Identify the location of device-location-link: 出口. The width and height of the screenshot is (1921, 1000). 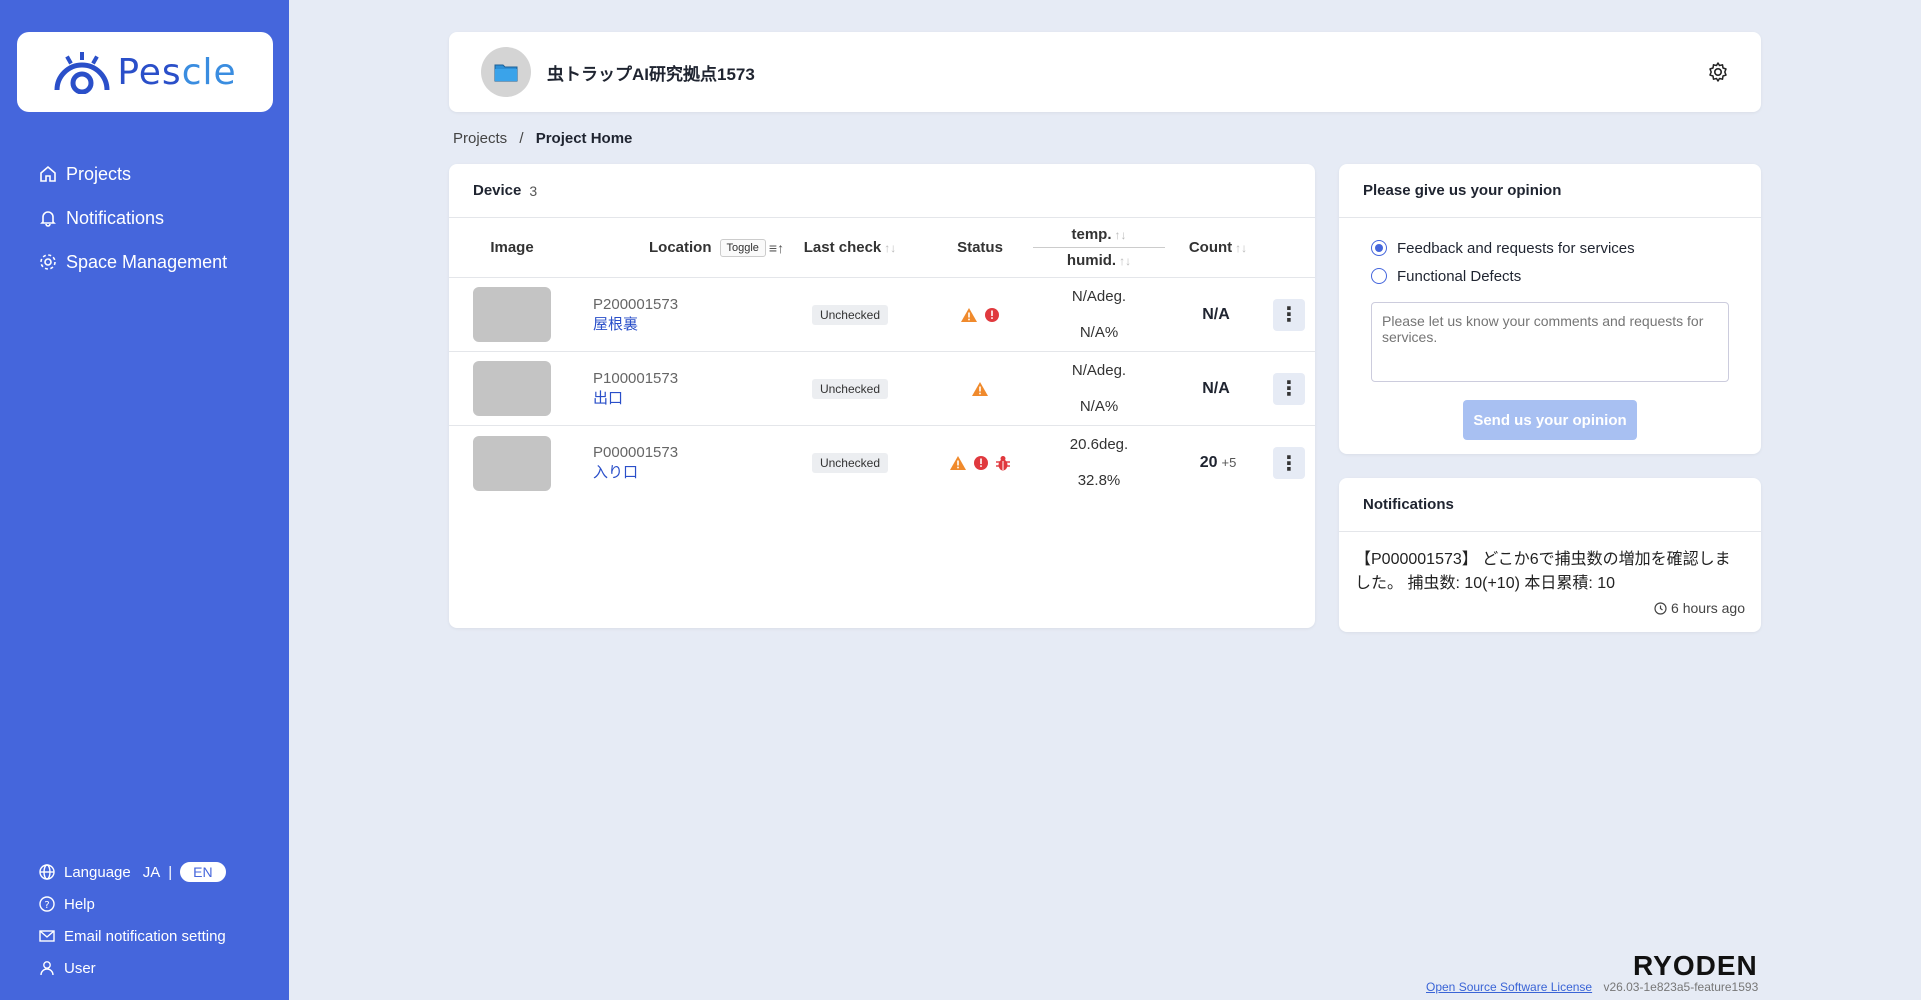
(684, 397).